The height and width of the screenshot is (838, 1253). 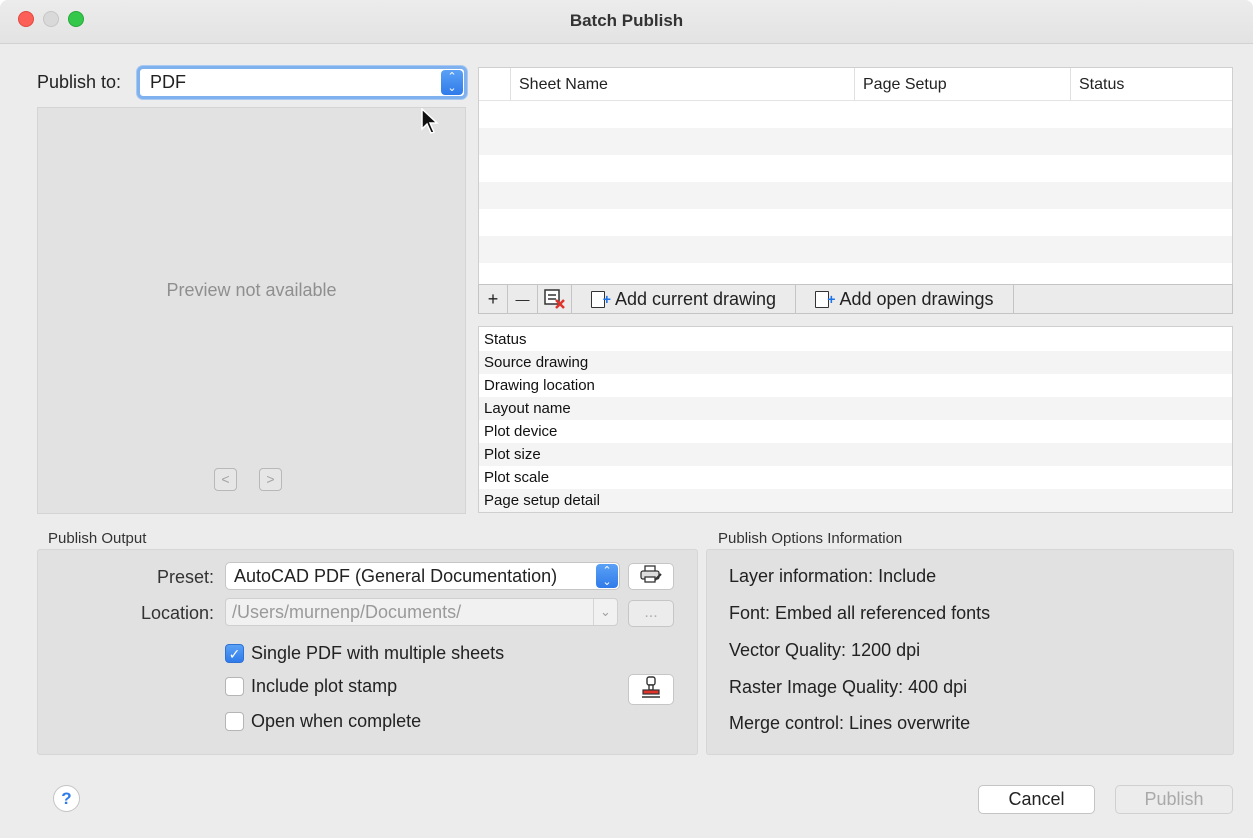 I want to click on publish-button: Publish, so click(x=1174, y=799).